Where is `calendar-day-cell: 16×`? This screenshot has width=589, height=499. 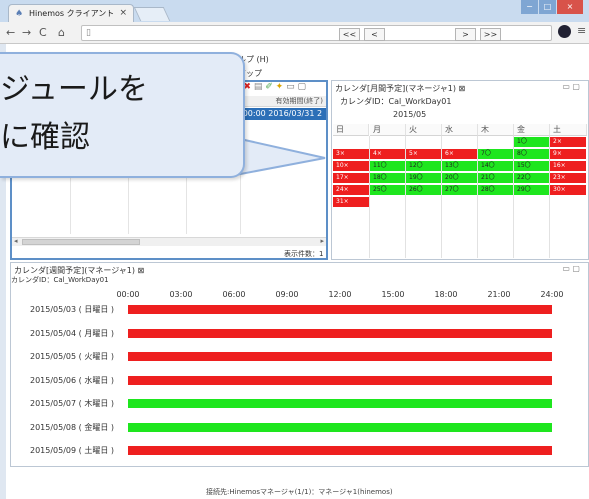 calendar-day-cell: 16× is located at coordinates (568, 166).